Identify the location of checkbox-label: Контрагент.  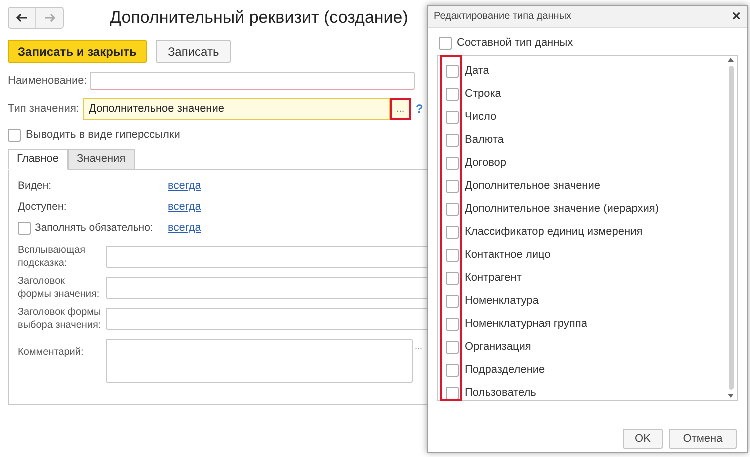
(493, 278).